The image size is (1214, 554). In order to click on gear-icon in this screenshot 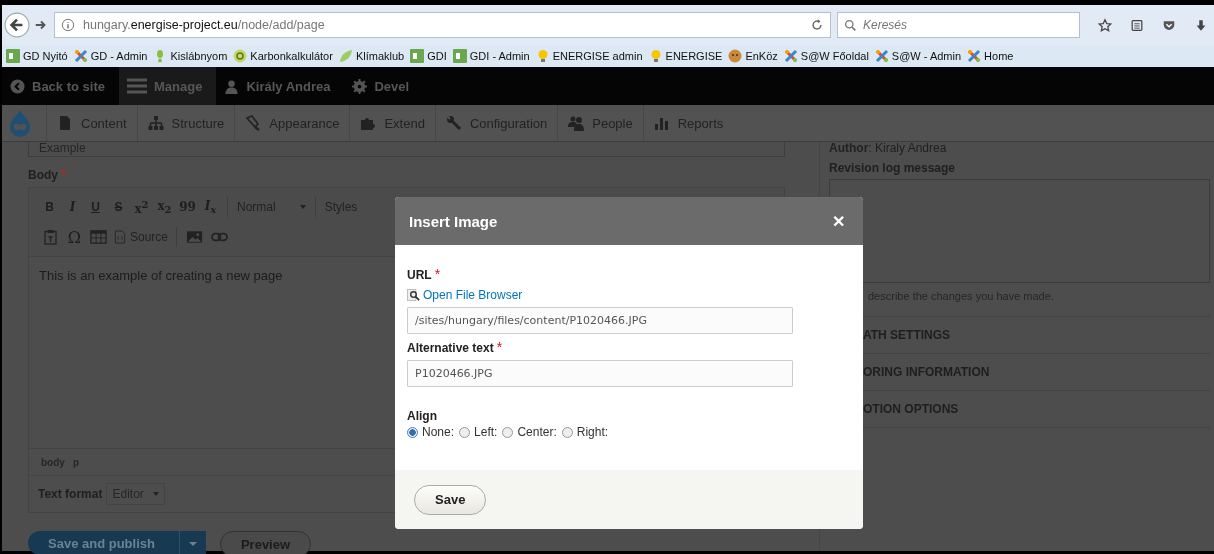, I will do `click(360, 86)`.